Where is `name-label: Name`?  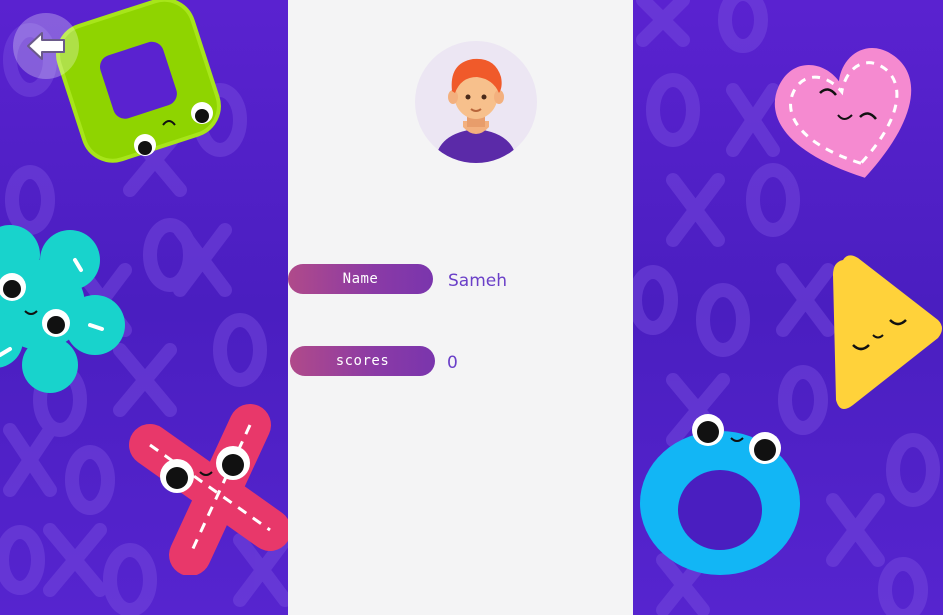
name-label: Name is located at coordinates (360, 279).